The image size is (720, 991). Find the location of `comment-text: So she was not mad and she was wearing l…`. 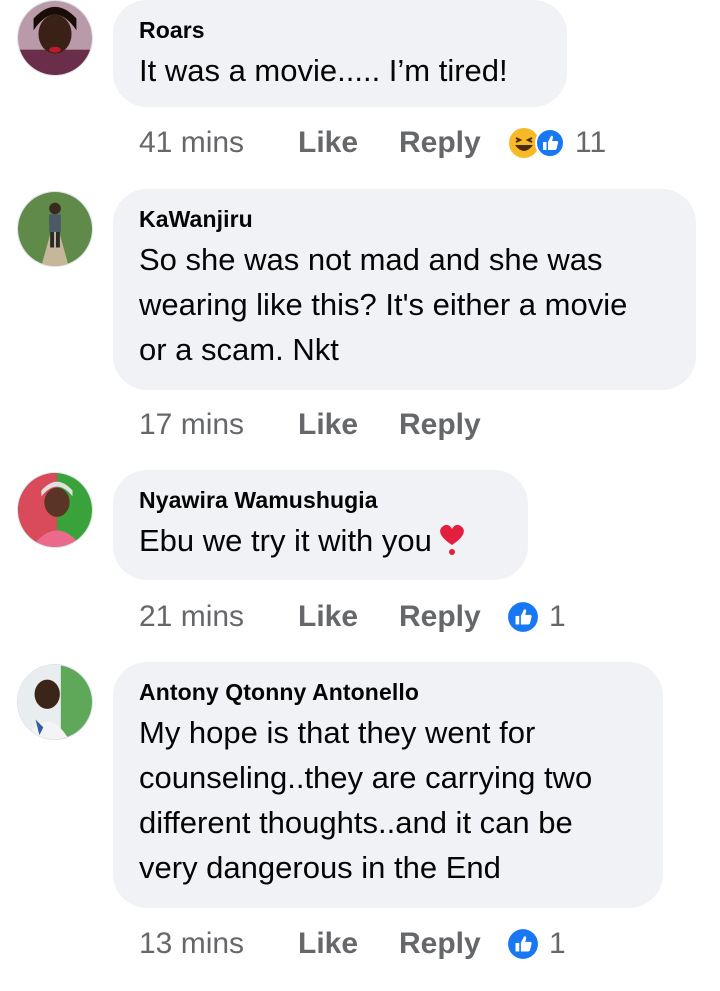

comment-text: So she was not mad and she was wearing l… is located at coordinates (383, 304).